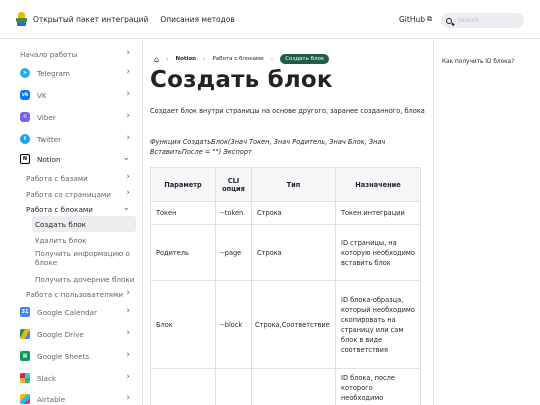  I want to click on table-cell: Токен, so click(183, 213).